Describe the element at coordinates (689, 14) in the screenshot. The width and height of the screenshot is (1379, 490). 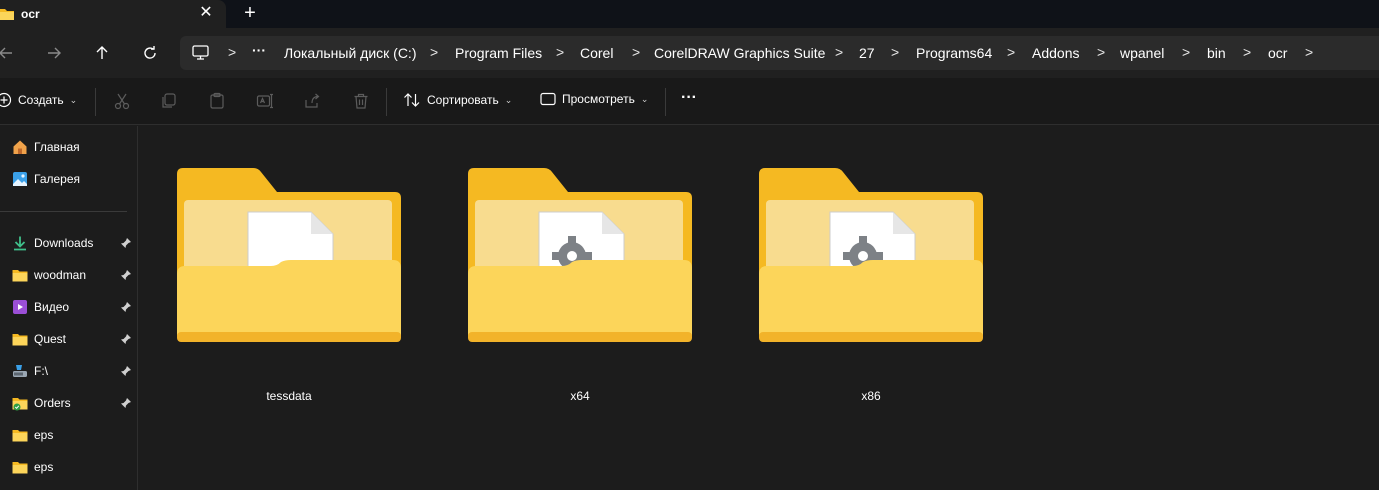
I see `title-bar: ocr ✕ +` at that location.